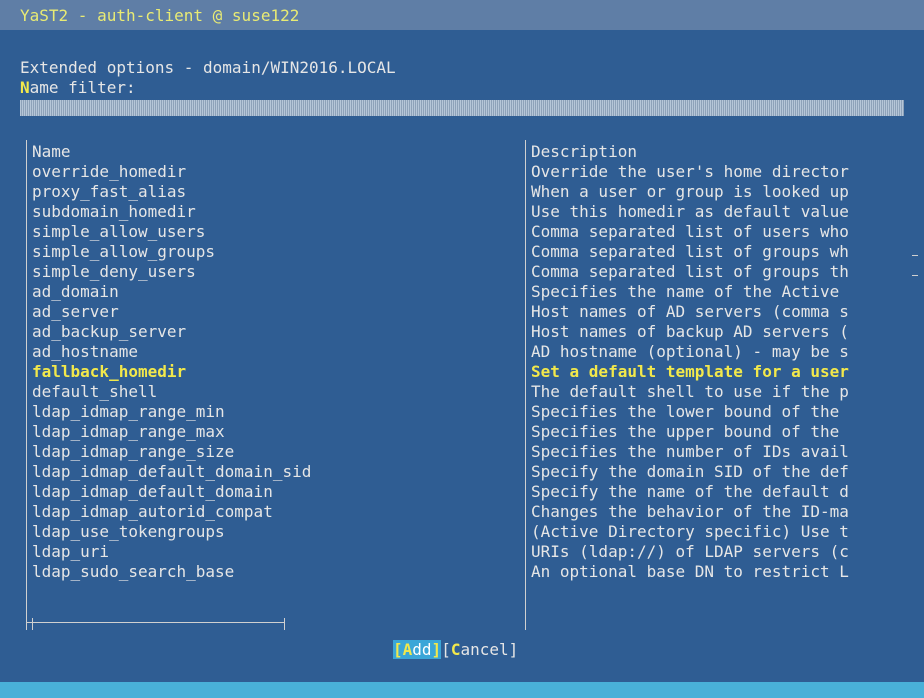 The height and width of the screenshot is (698, 924). I want to click on table-row-description: AD hostname (optional) - may be s, so click(724, 352).